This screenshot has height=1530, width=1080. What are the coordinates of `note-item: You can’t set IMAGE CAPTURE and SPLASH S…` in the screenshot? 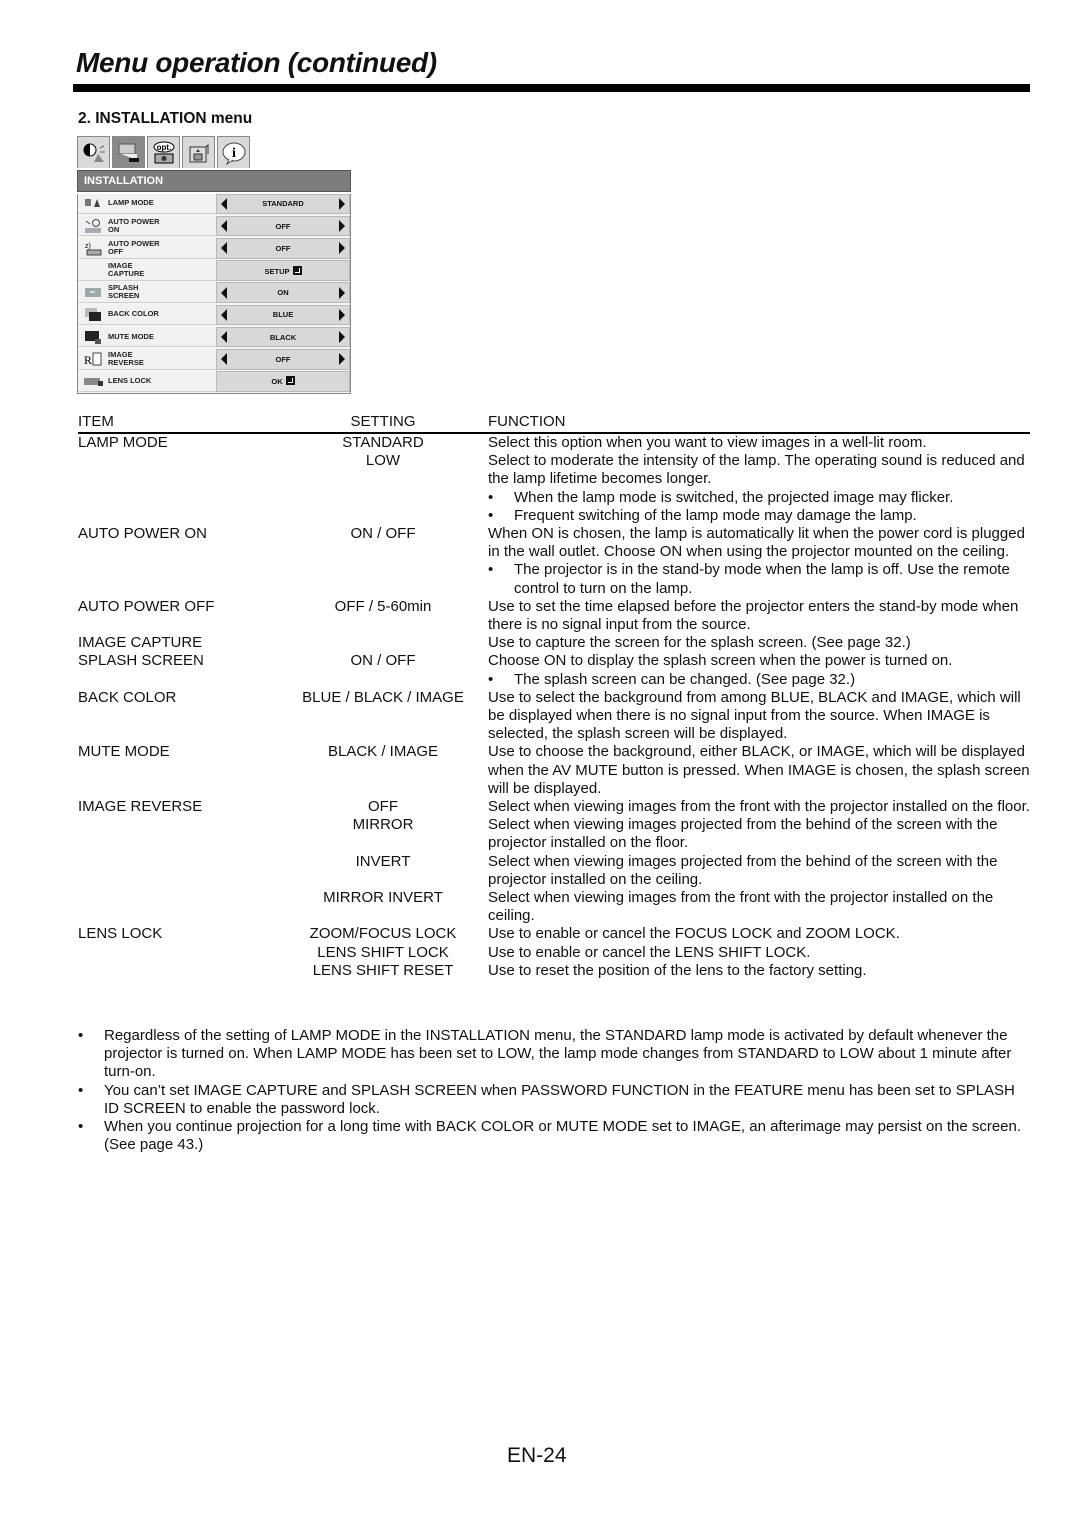 It's located at (554, 1100).